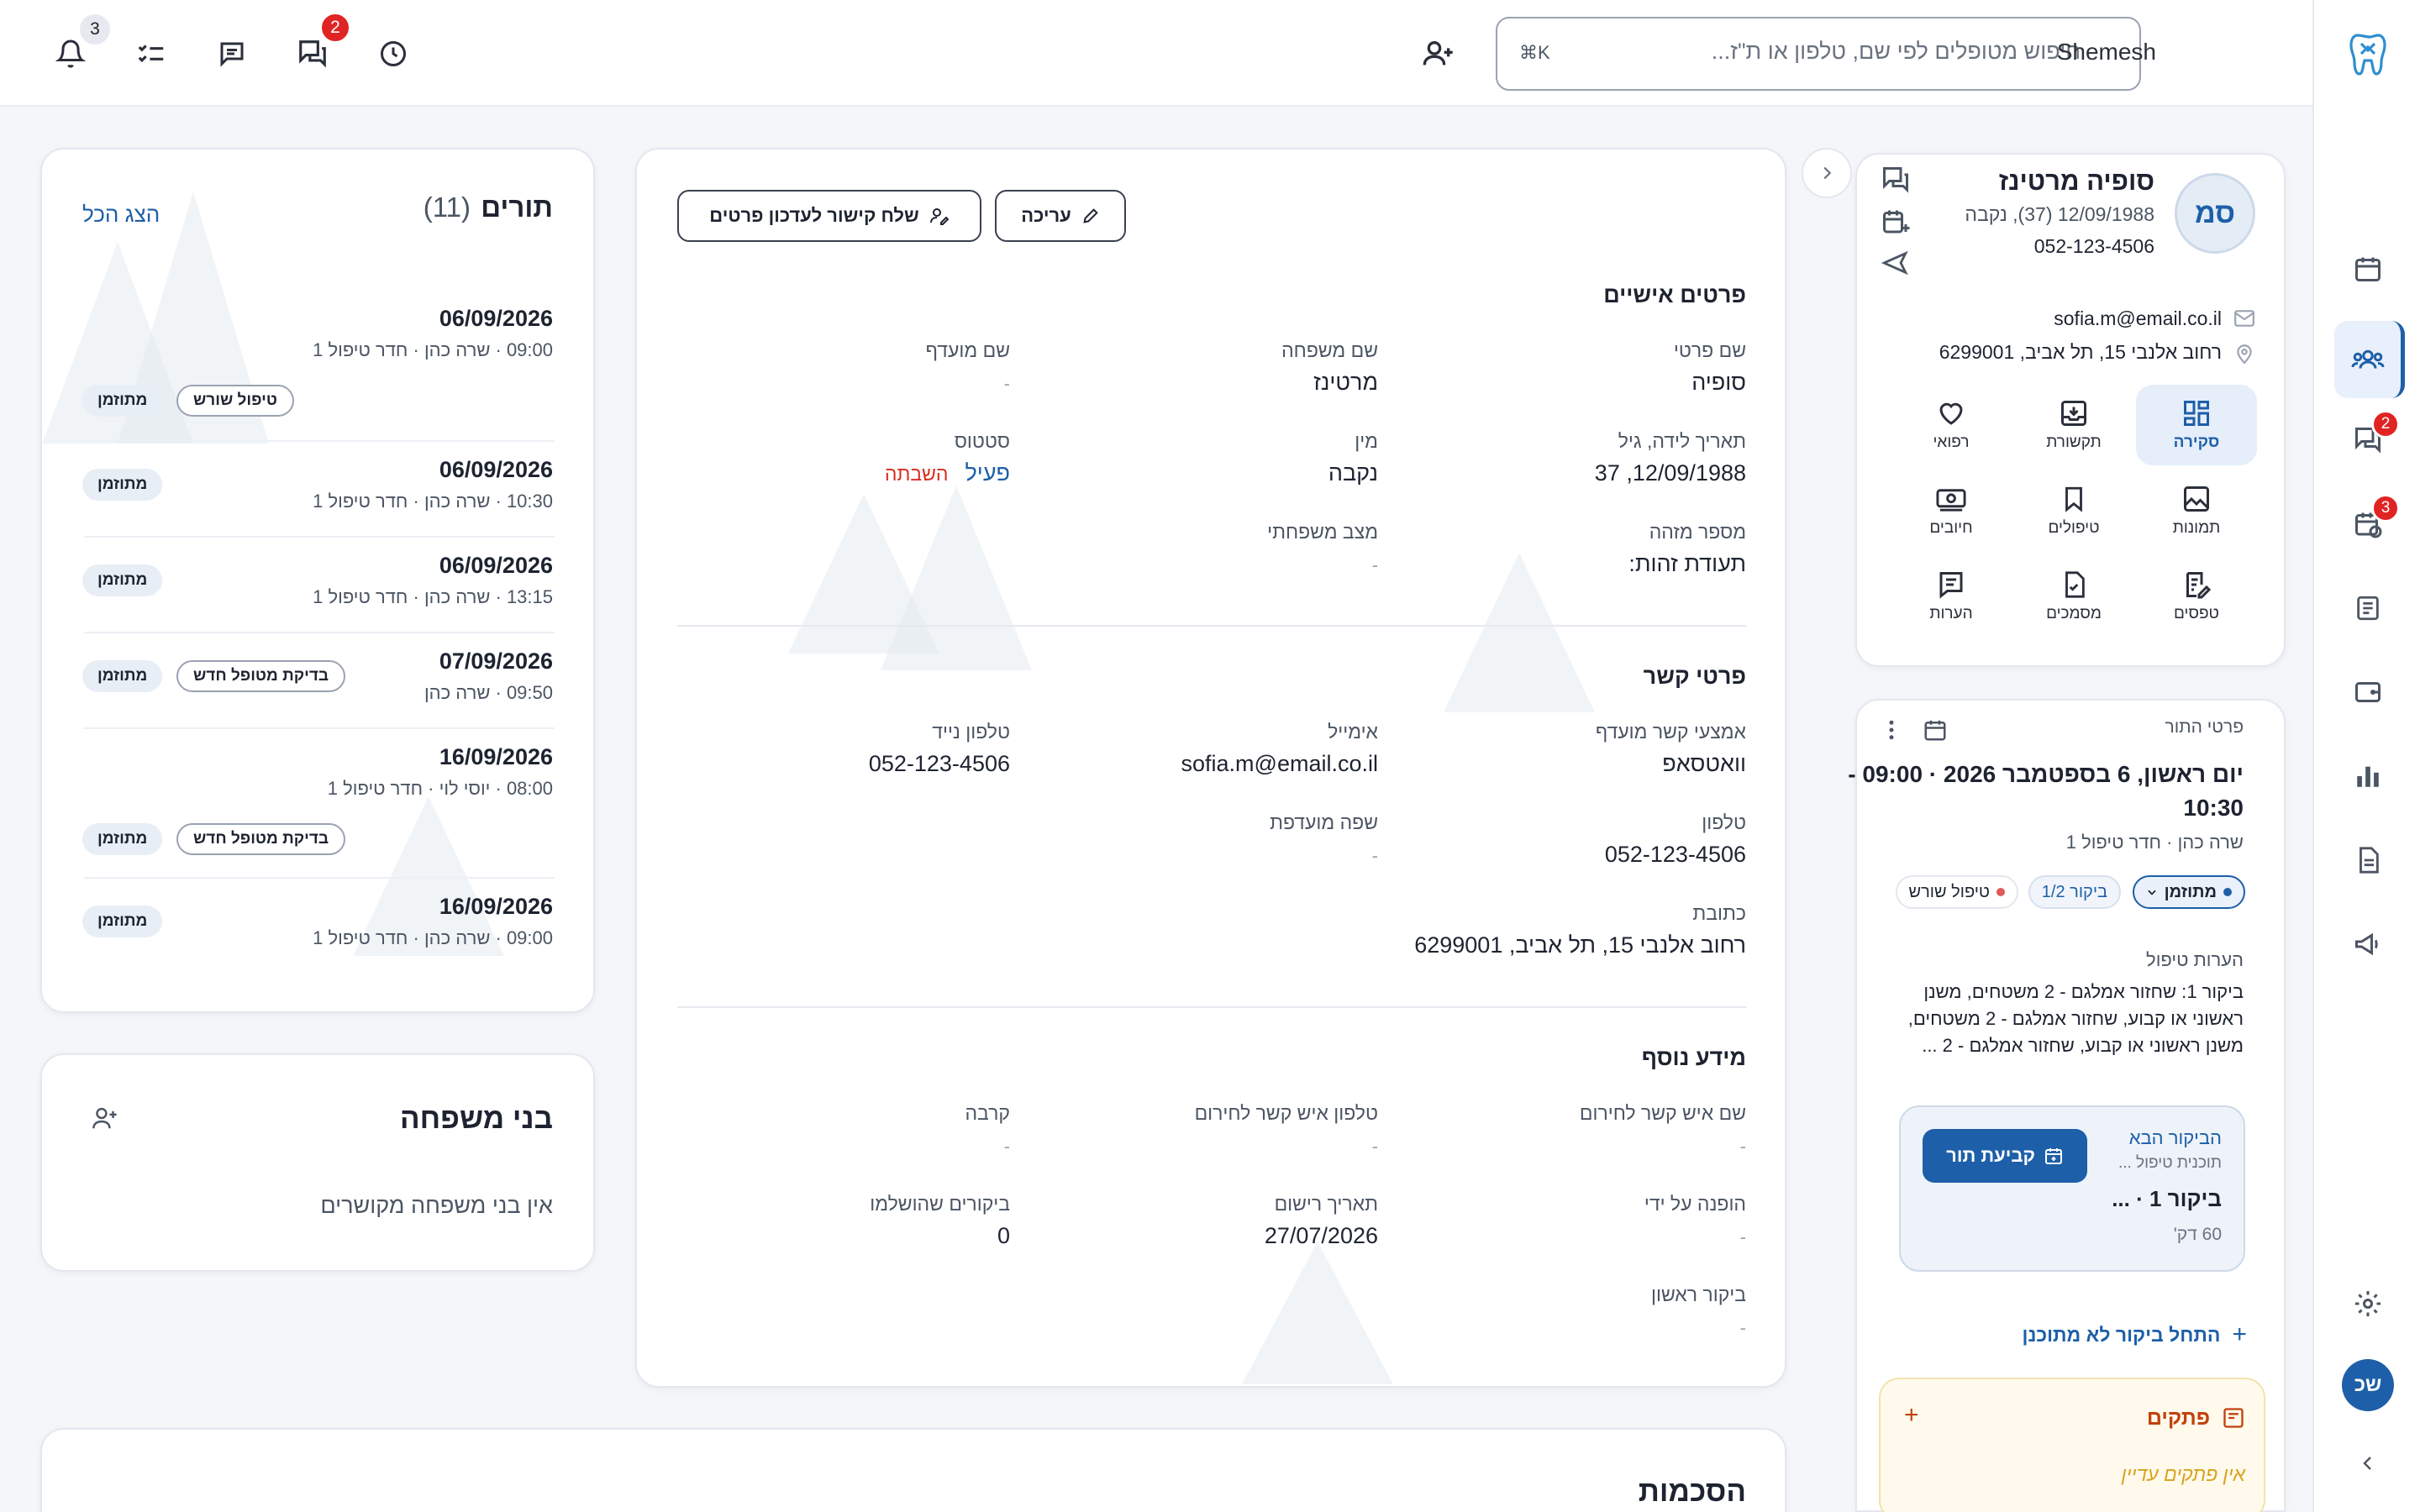  What do you see at coordinates (2368, 860) in the screenshot?
I see `documents-icon` at bounding box center [2368, 860].